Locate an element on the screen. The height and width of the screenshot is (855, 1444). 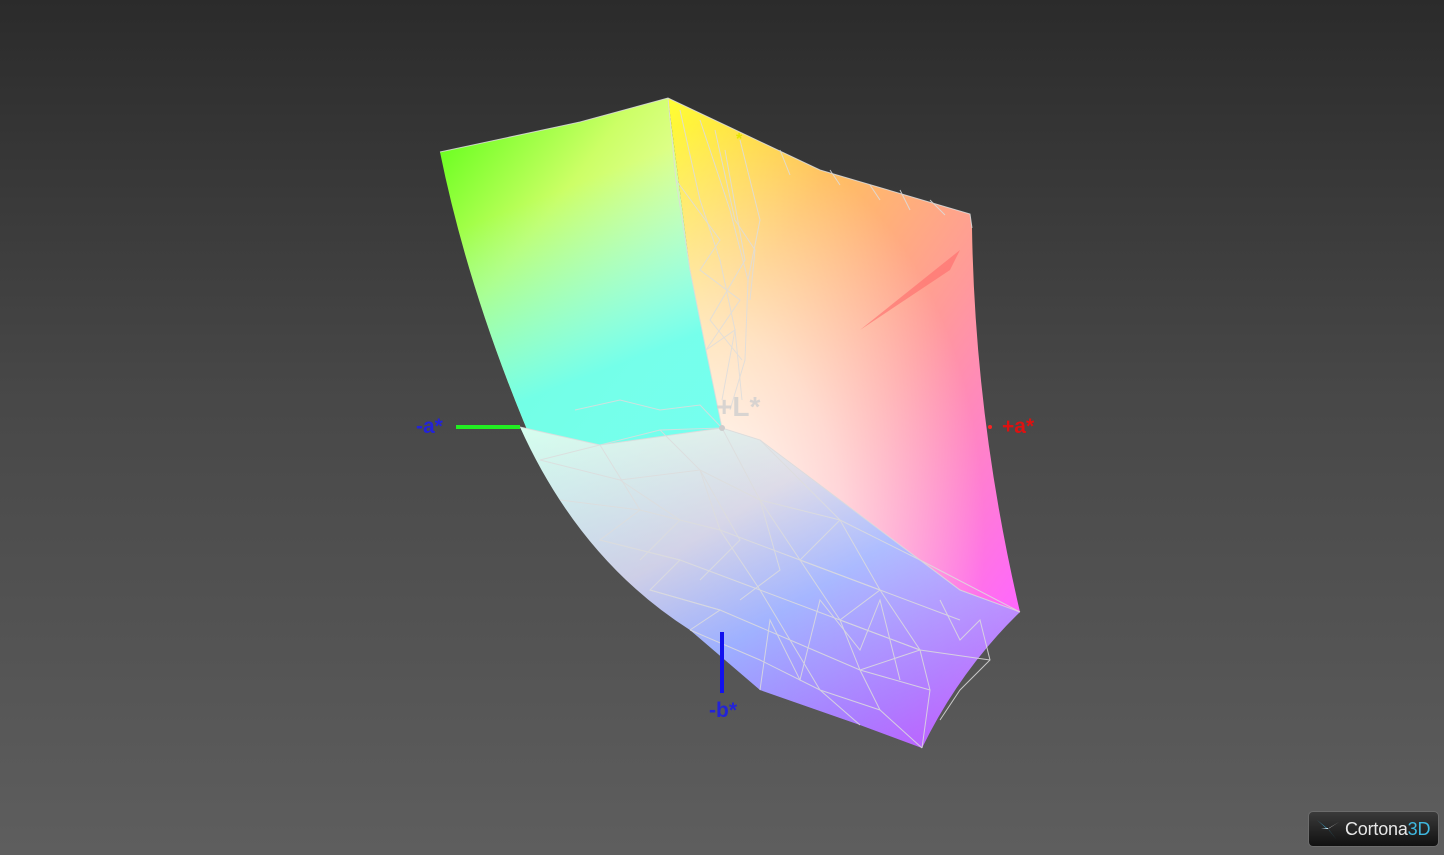
yellow-star-marker: * is located at coordinates (739, 139).